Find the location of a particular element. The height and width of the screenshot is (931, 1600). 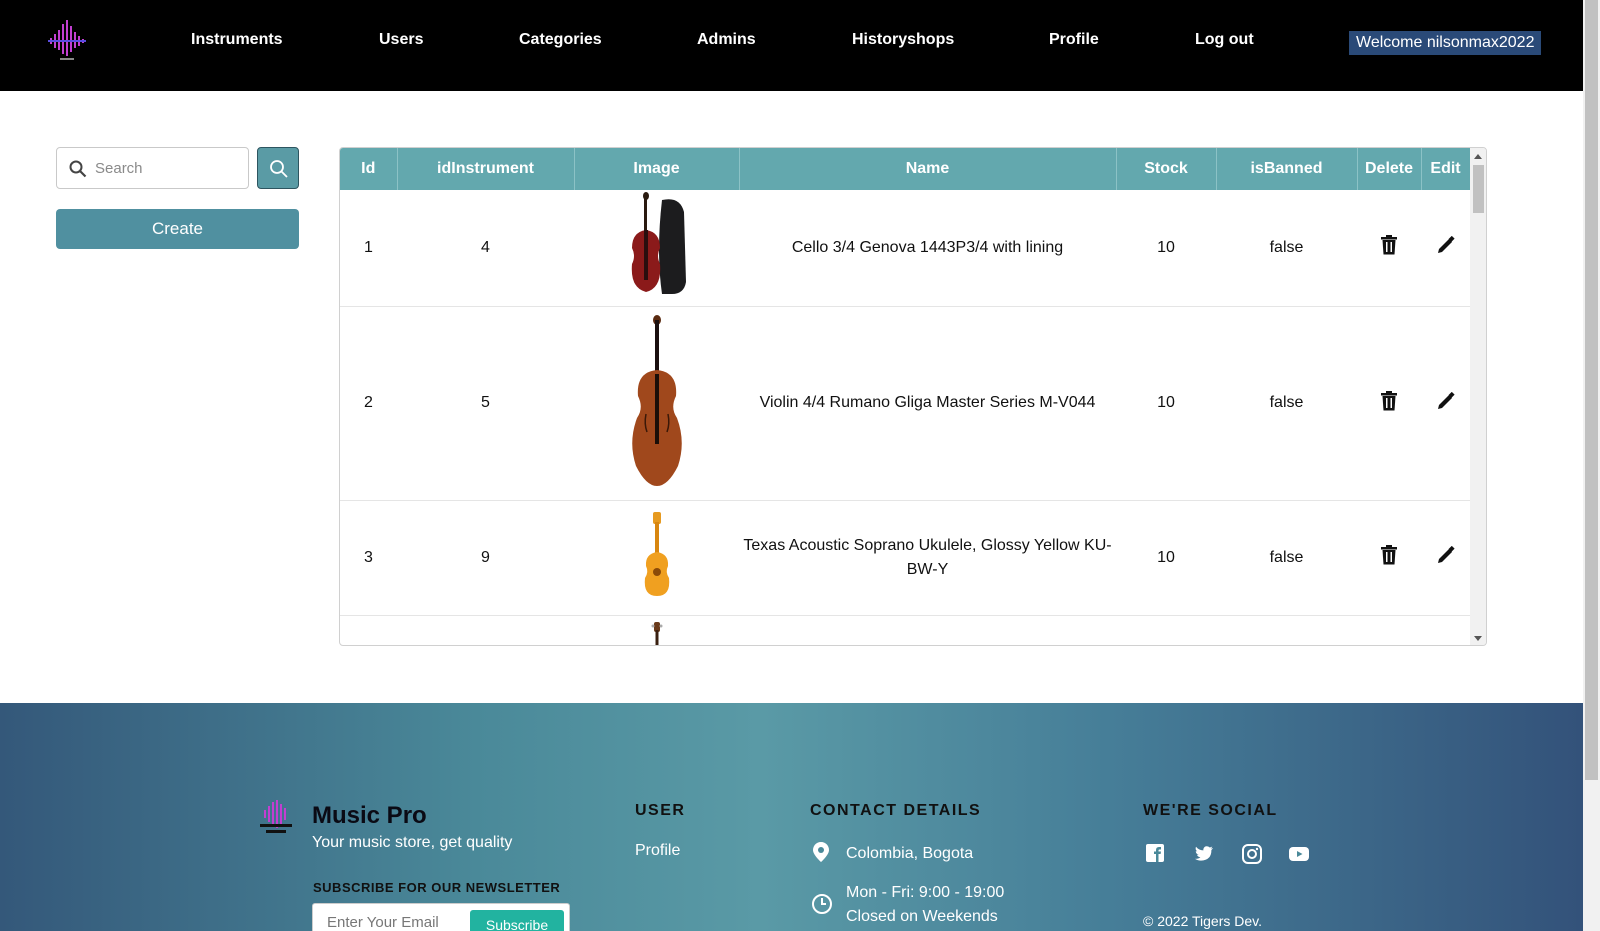

cell-idinstrument: 5 is located at coordinates (485, 403).